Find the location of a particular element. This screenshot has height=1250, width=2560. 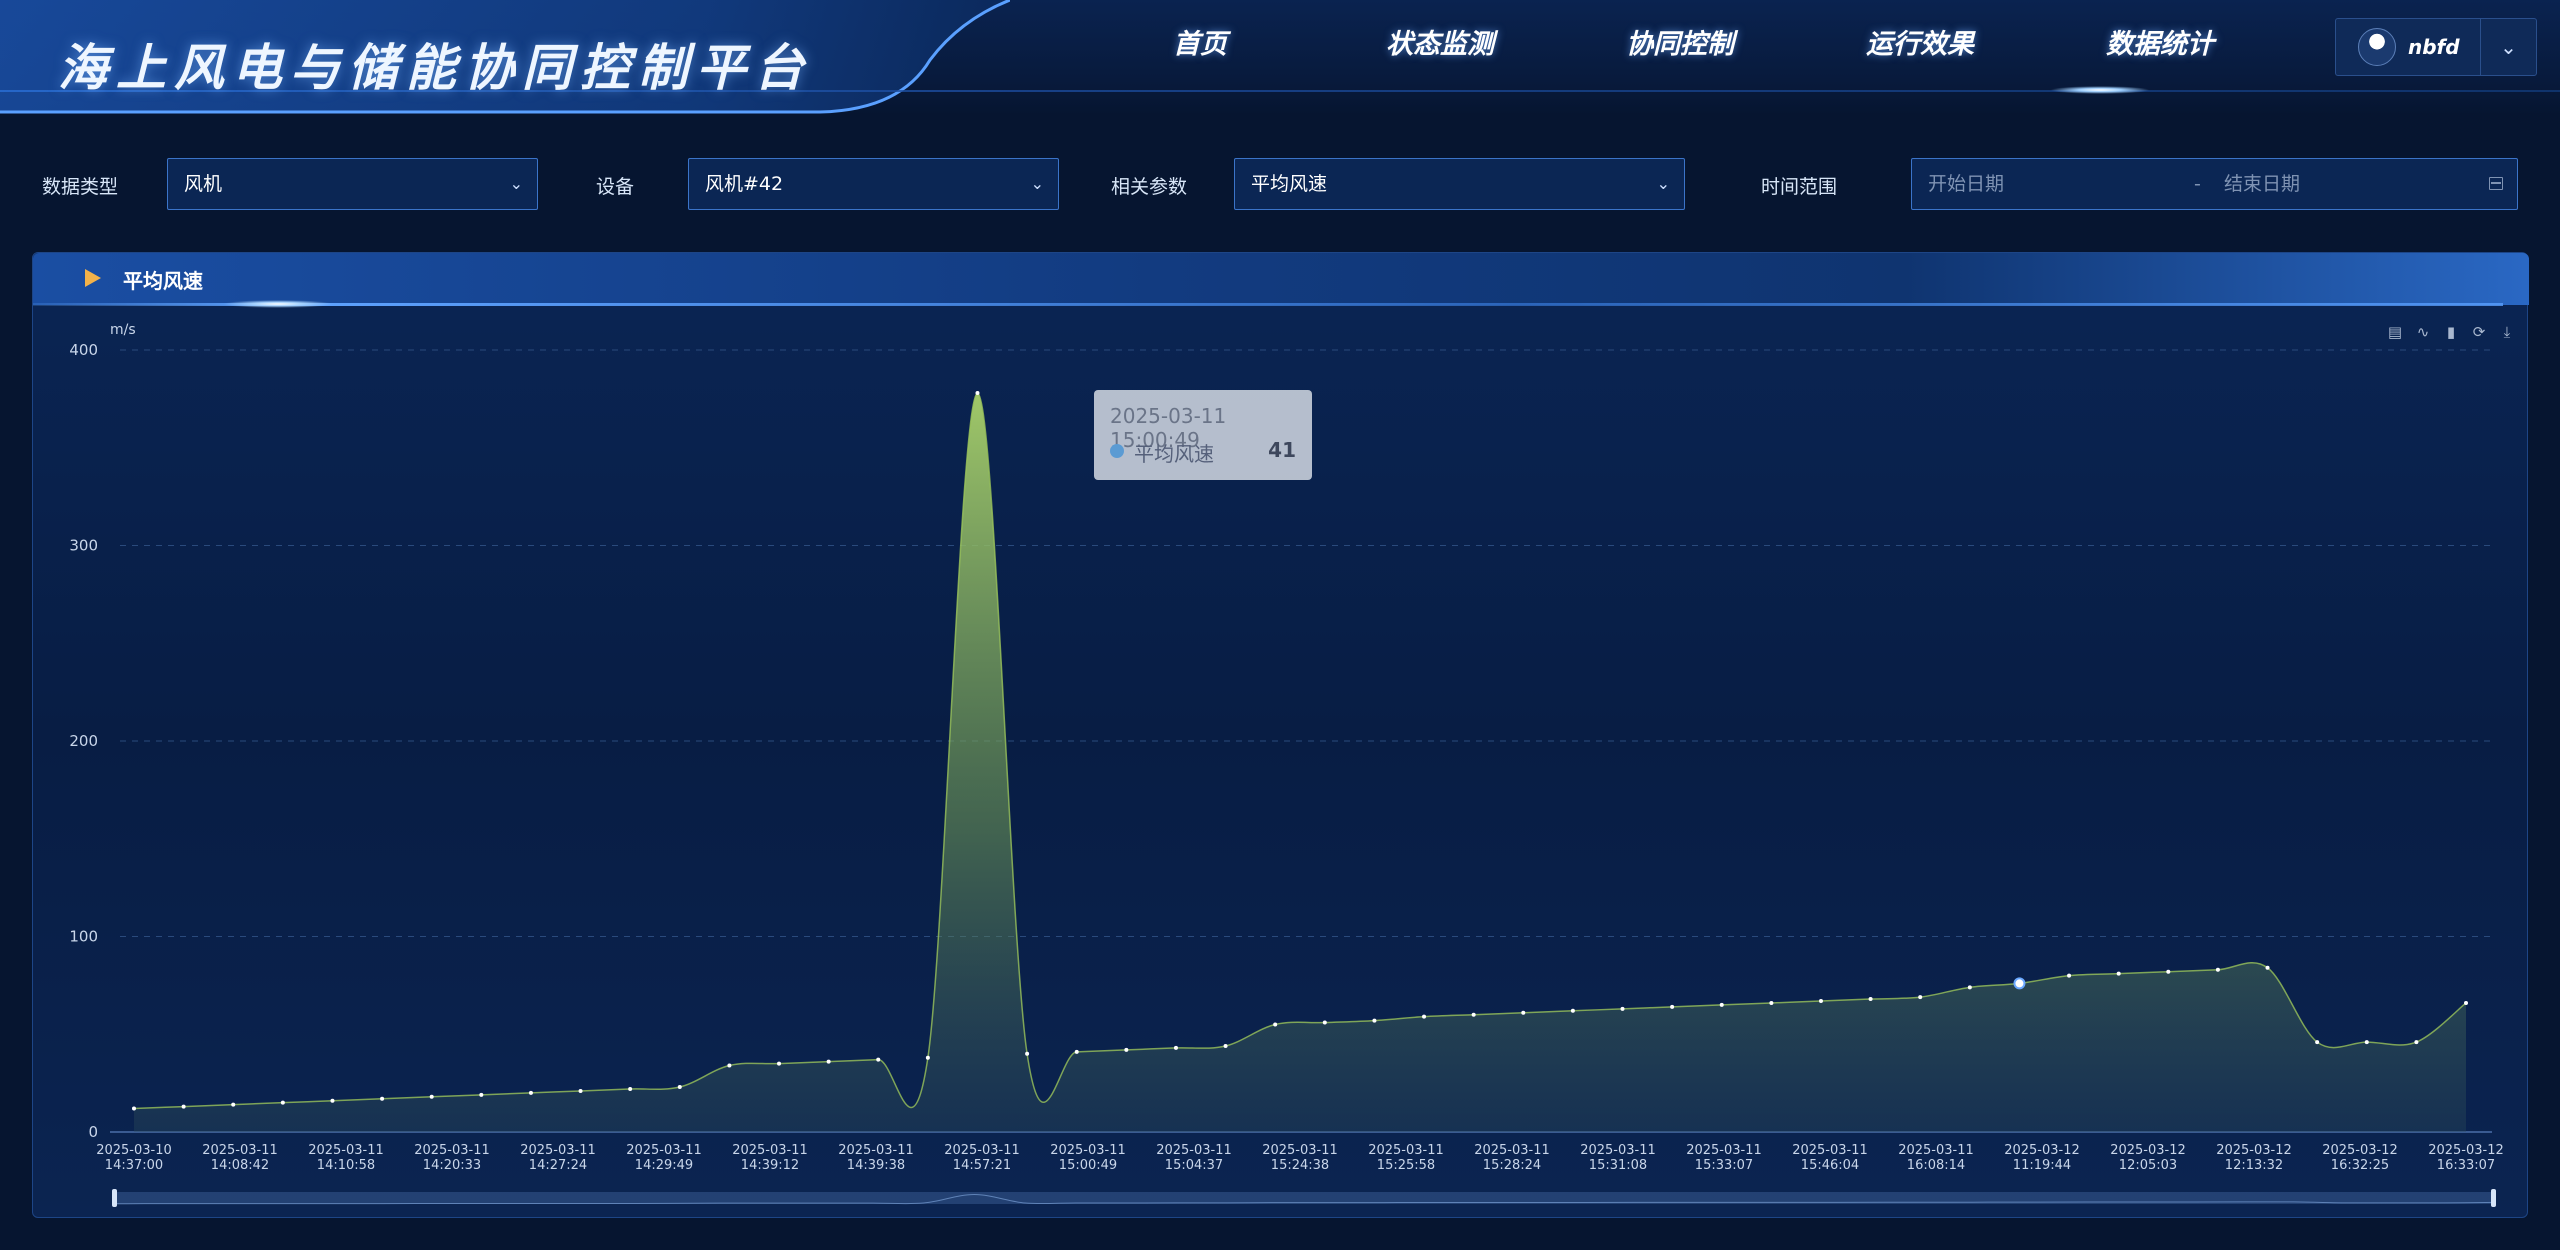

x-tick-label: 2025-03-11 14:27:24 is located at coordinates (558, 1158).